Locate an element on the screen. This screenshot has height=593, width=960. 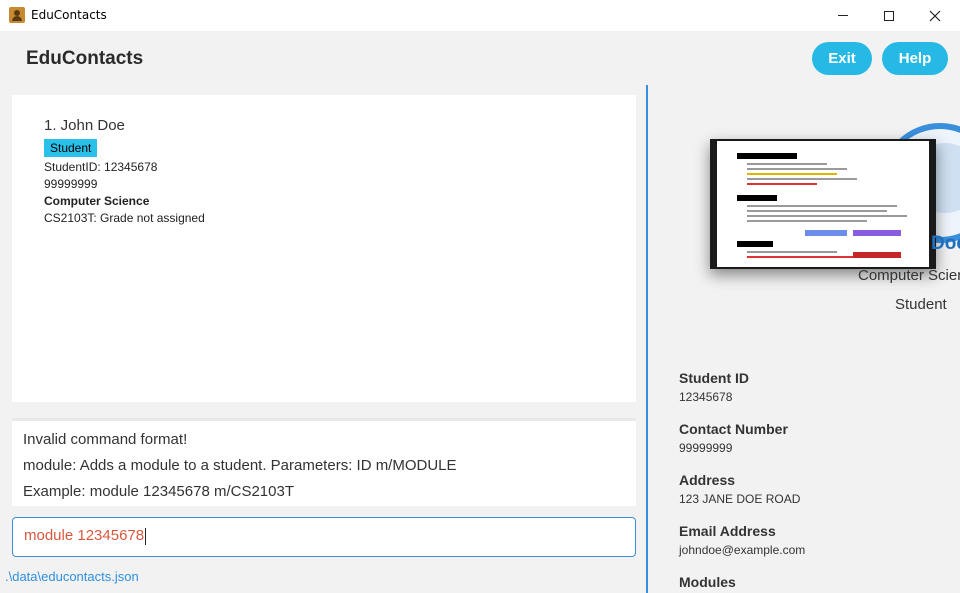
app-name: EduContacts is located at coordinates (85, 58).